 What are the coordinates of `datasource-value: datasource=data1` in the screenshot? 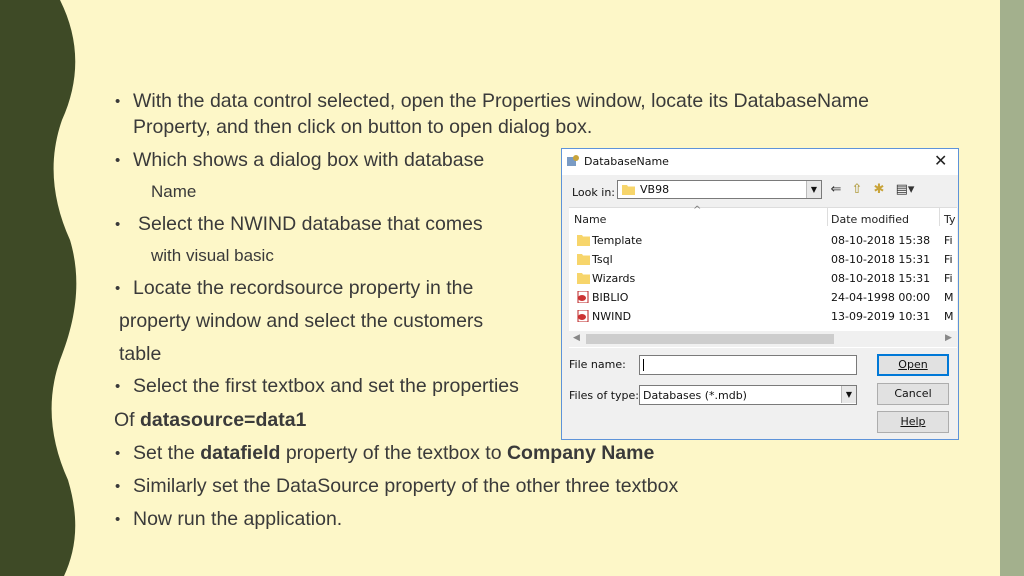 It's located at (223, 420).